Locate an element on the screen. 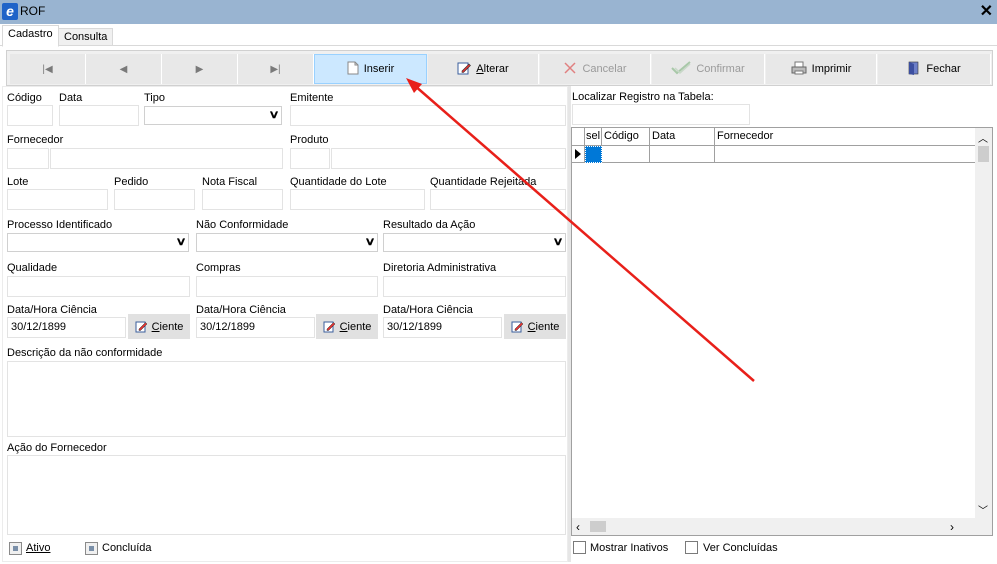  inserir-button: Inserir is located at coordinates (370, 69).